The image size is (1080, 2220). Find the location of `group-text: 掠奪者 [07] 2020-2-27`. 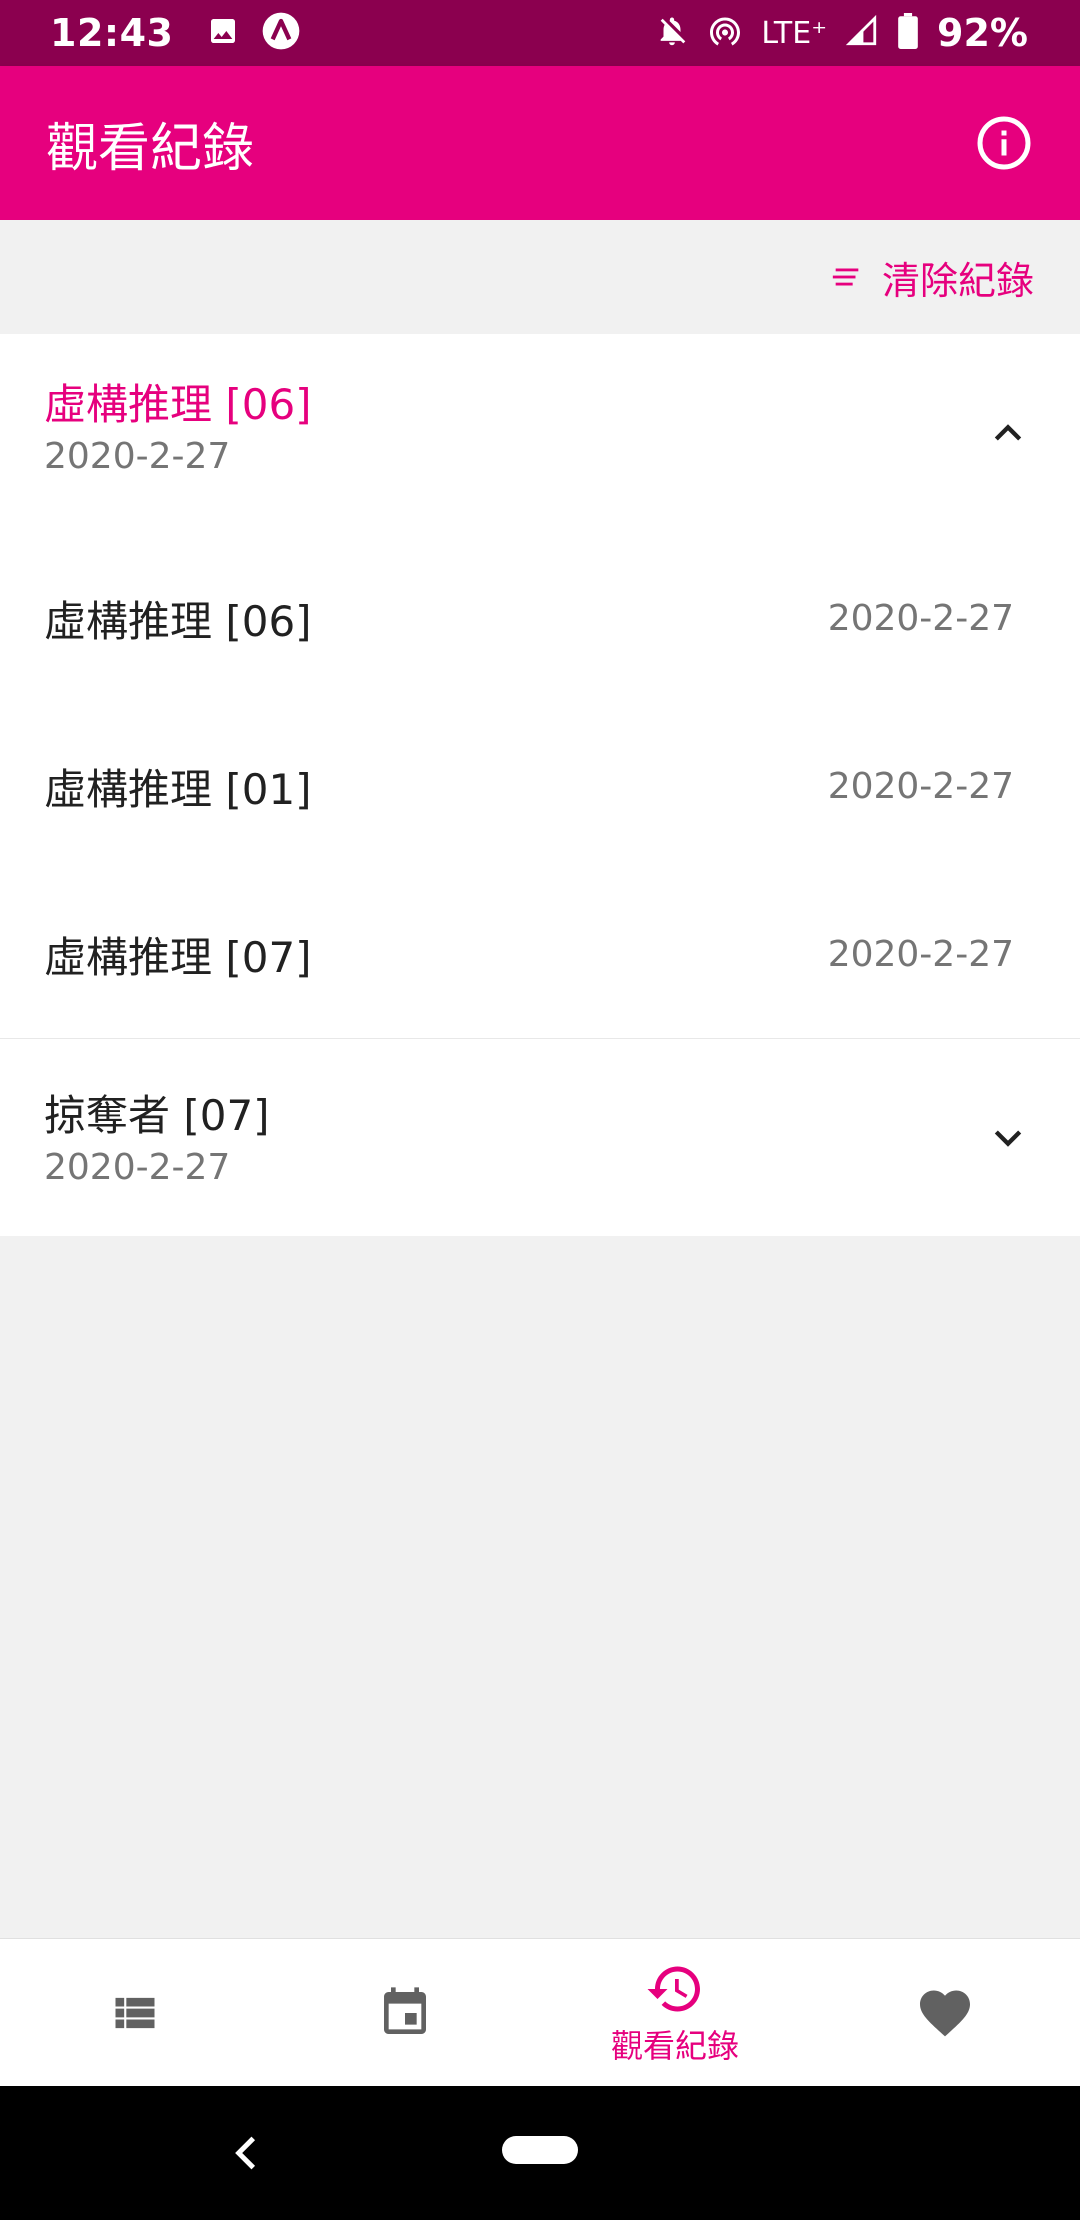

group-text: 掠奪者 [07] 2020-2-27 is located at coordinates (157, 1139).